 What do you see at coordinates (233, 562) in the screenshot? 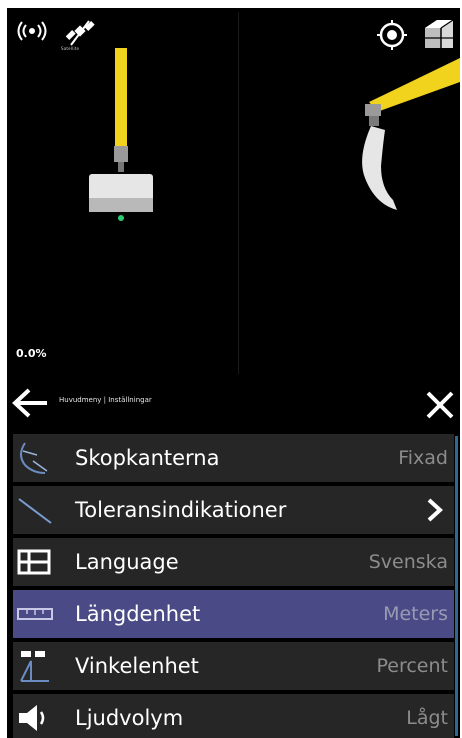
I see `menu-item-language: Language Svenska` at bounding box center [233, 562].